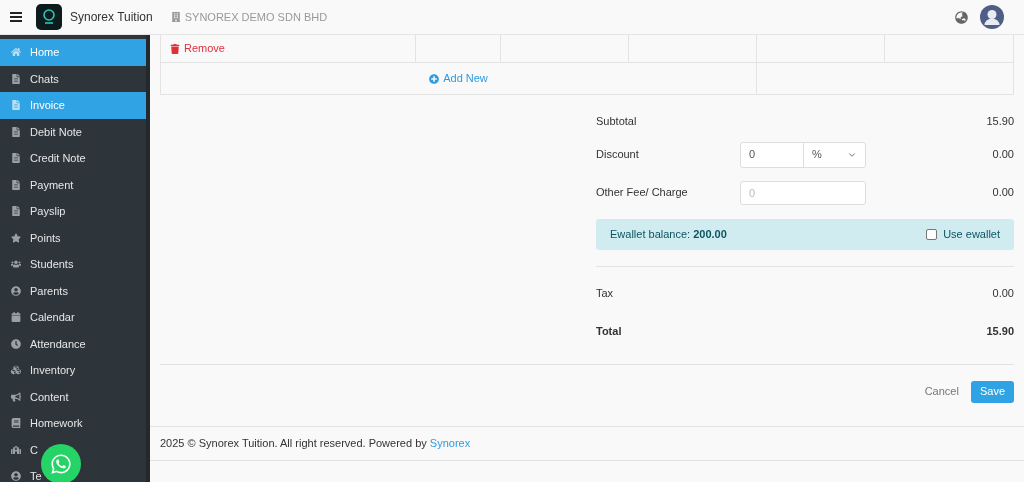 The image size is (1024, 482). Describe the element at coordinates (16, 317) in the screenshot. I see `calendar-icon` at that location.